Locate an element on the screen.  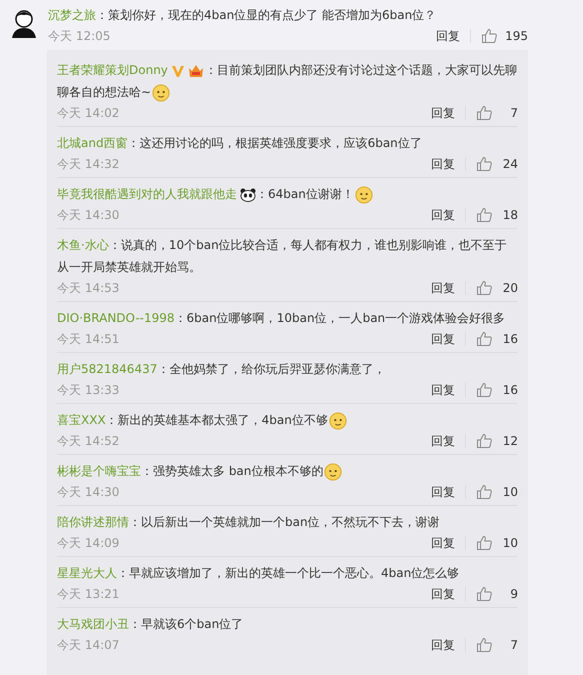
comment-text: 用户5821846437：全他妈禁了，给你玩后羿亚瑟你满意了， is located at coordinates (221, 369).